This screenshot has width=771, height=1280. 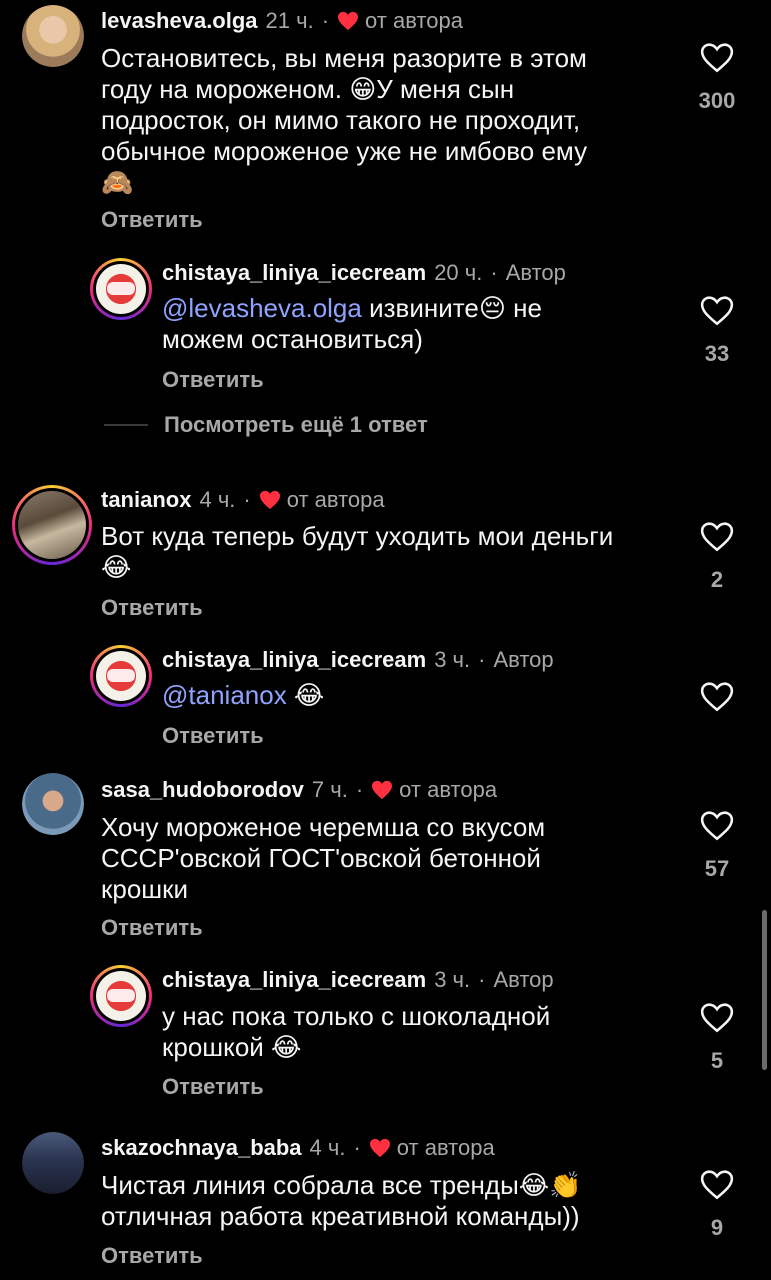 What do you see at coordinates (201, 1148) in the screenshot?
I see `username: skazochnaya_baba` at bounding box center [201, 1148].